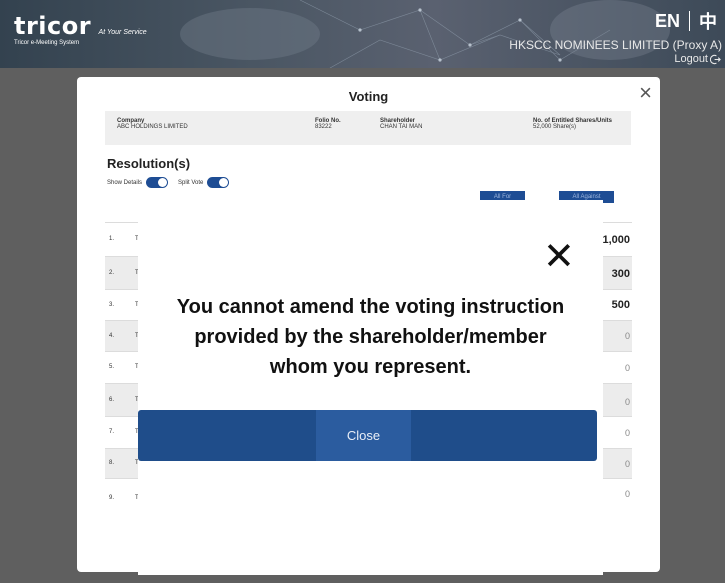  I want to click on split-vote-label: Split Vote, so click(191, 182).